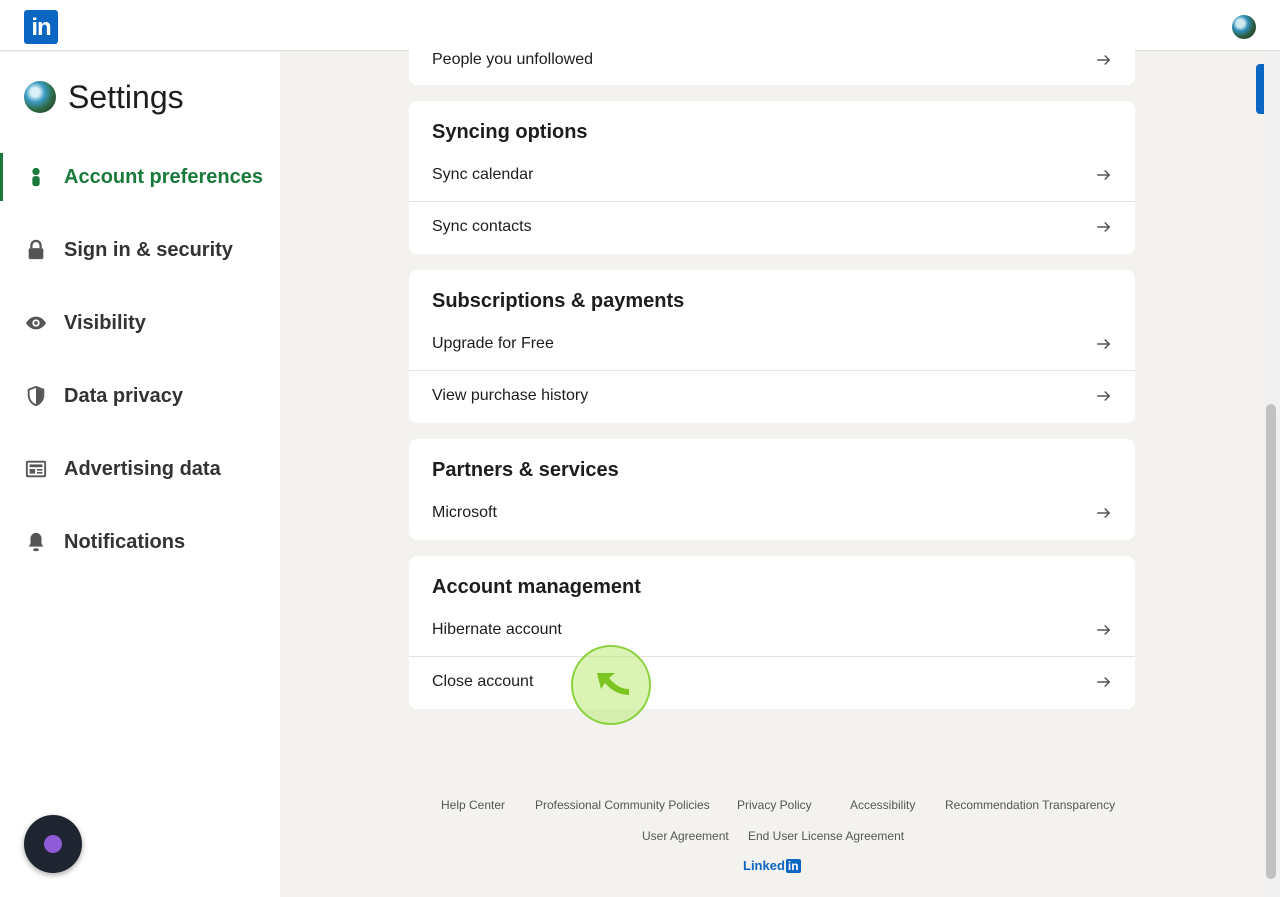 Image resolution: width=1280 pixels, height=897 pixels. I want to click on row-label: People you unfollowed, so click(513, 59).